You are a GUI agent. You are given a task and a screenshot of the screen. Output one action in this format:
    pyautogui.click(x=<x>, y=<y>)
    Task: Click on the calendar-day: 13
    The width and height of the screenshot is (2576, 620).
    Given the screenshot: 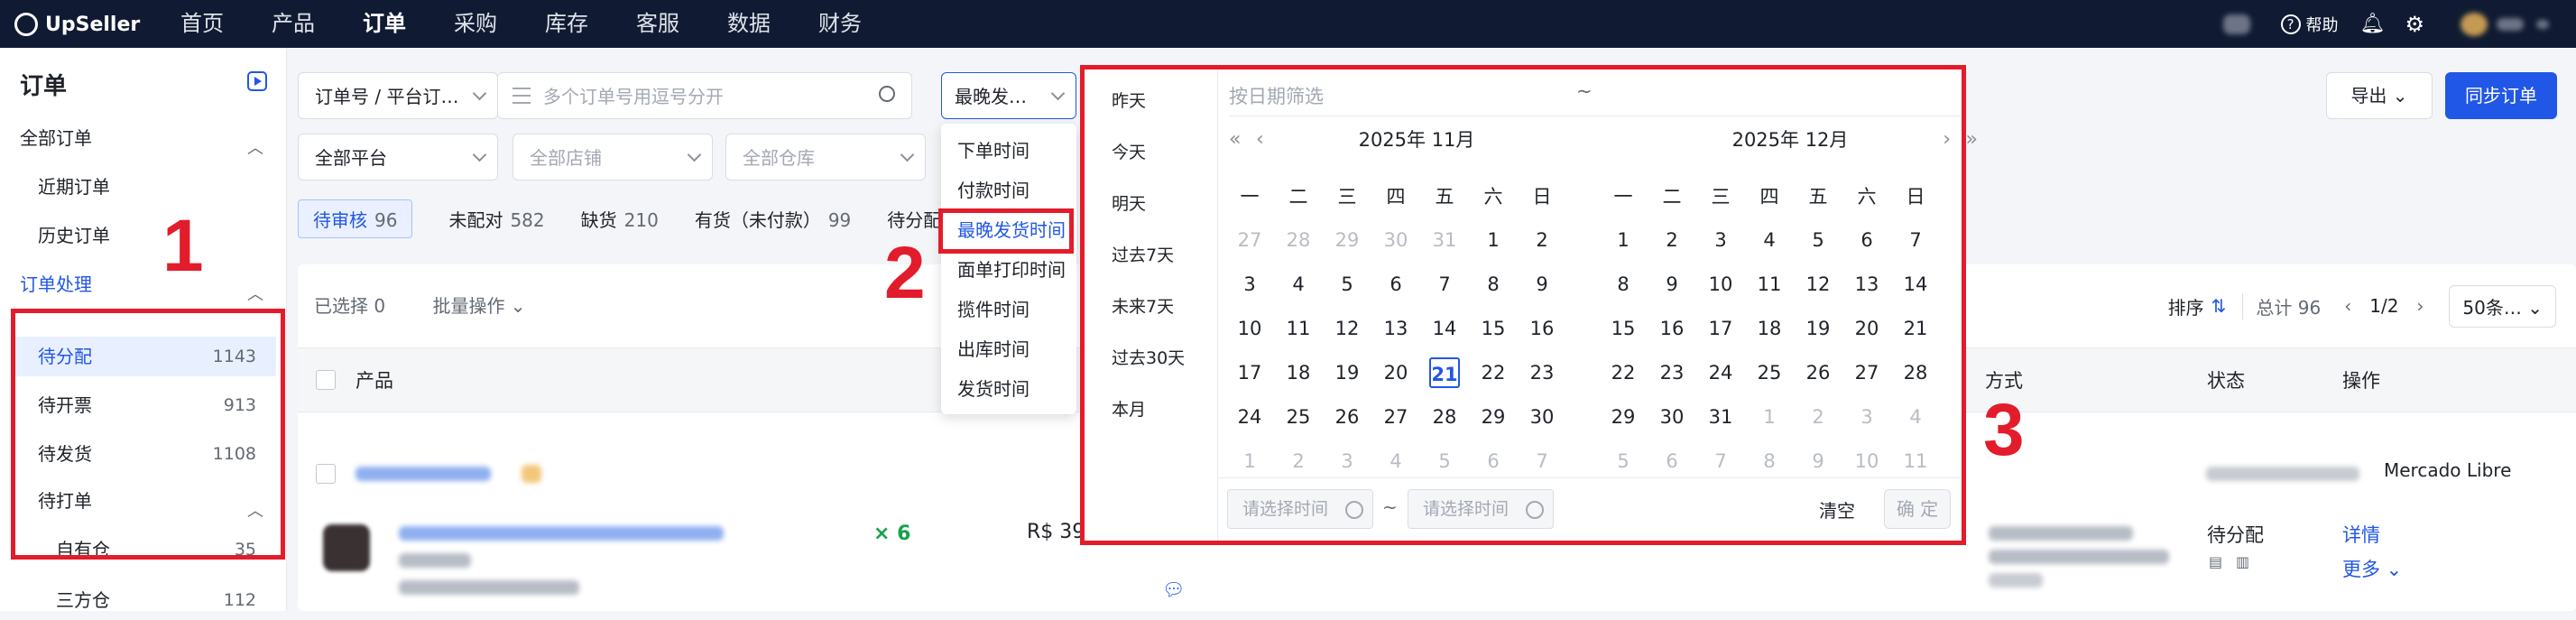 What is the action you would take?
    pyautogui.click(x=1396, y=328)
    